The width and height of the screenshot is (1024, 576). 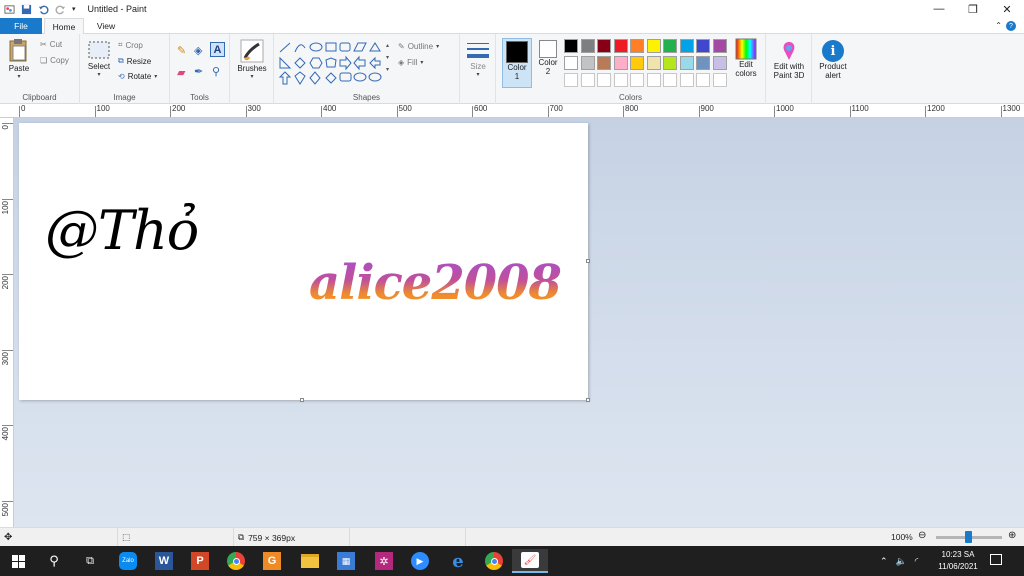 What do you see at coordinates (128, 561) in the screenshot?
I see `taskbar-zalo: Zalo` at bounding box center [128, 561].